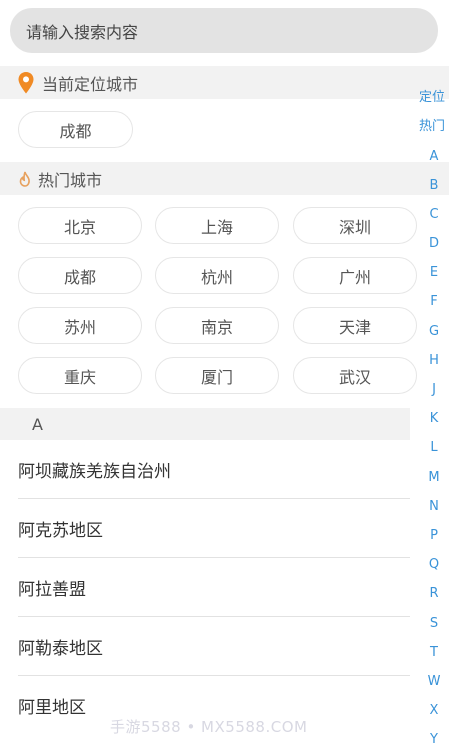 This screenshot has width=449, height=749. I want to click on hot-city-beijing: 北京, so click(80, 225).